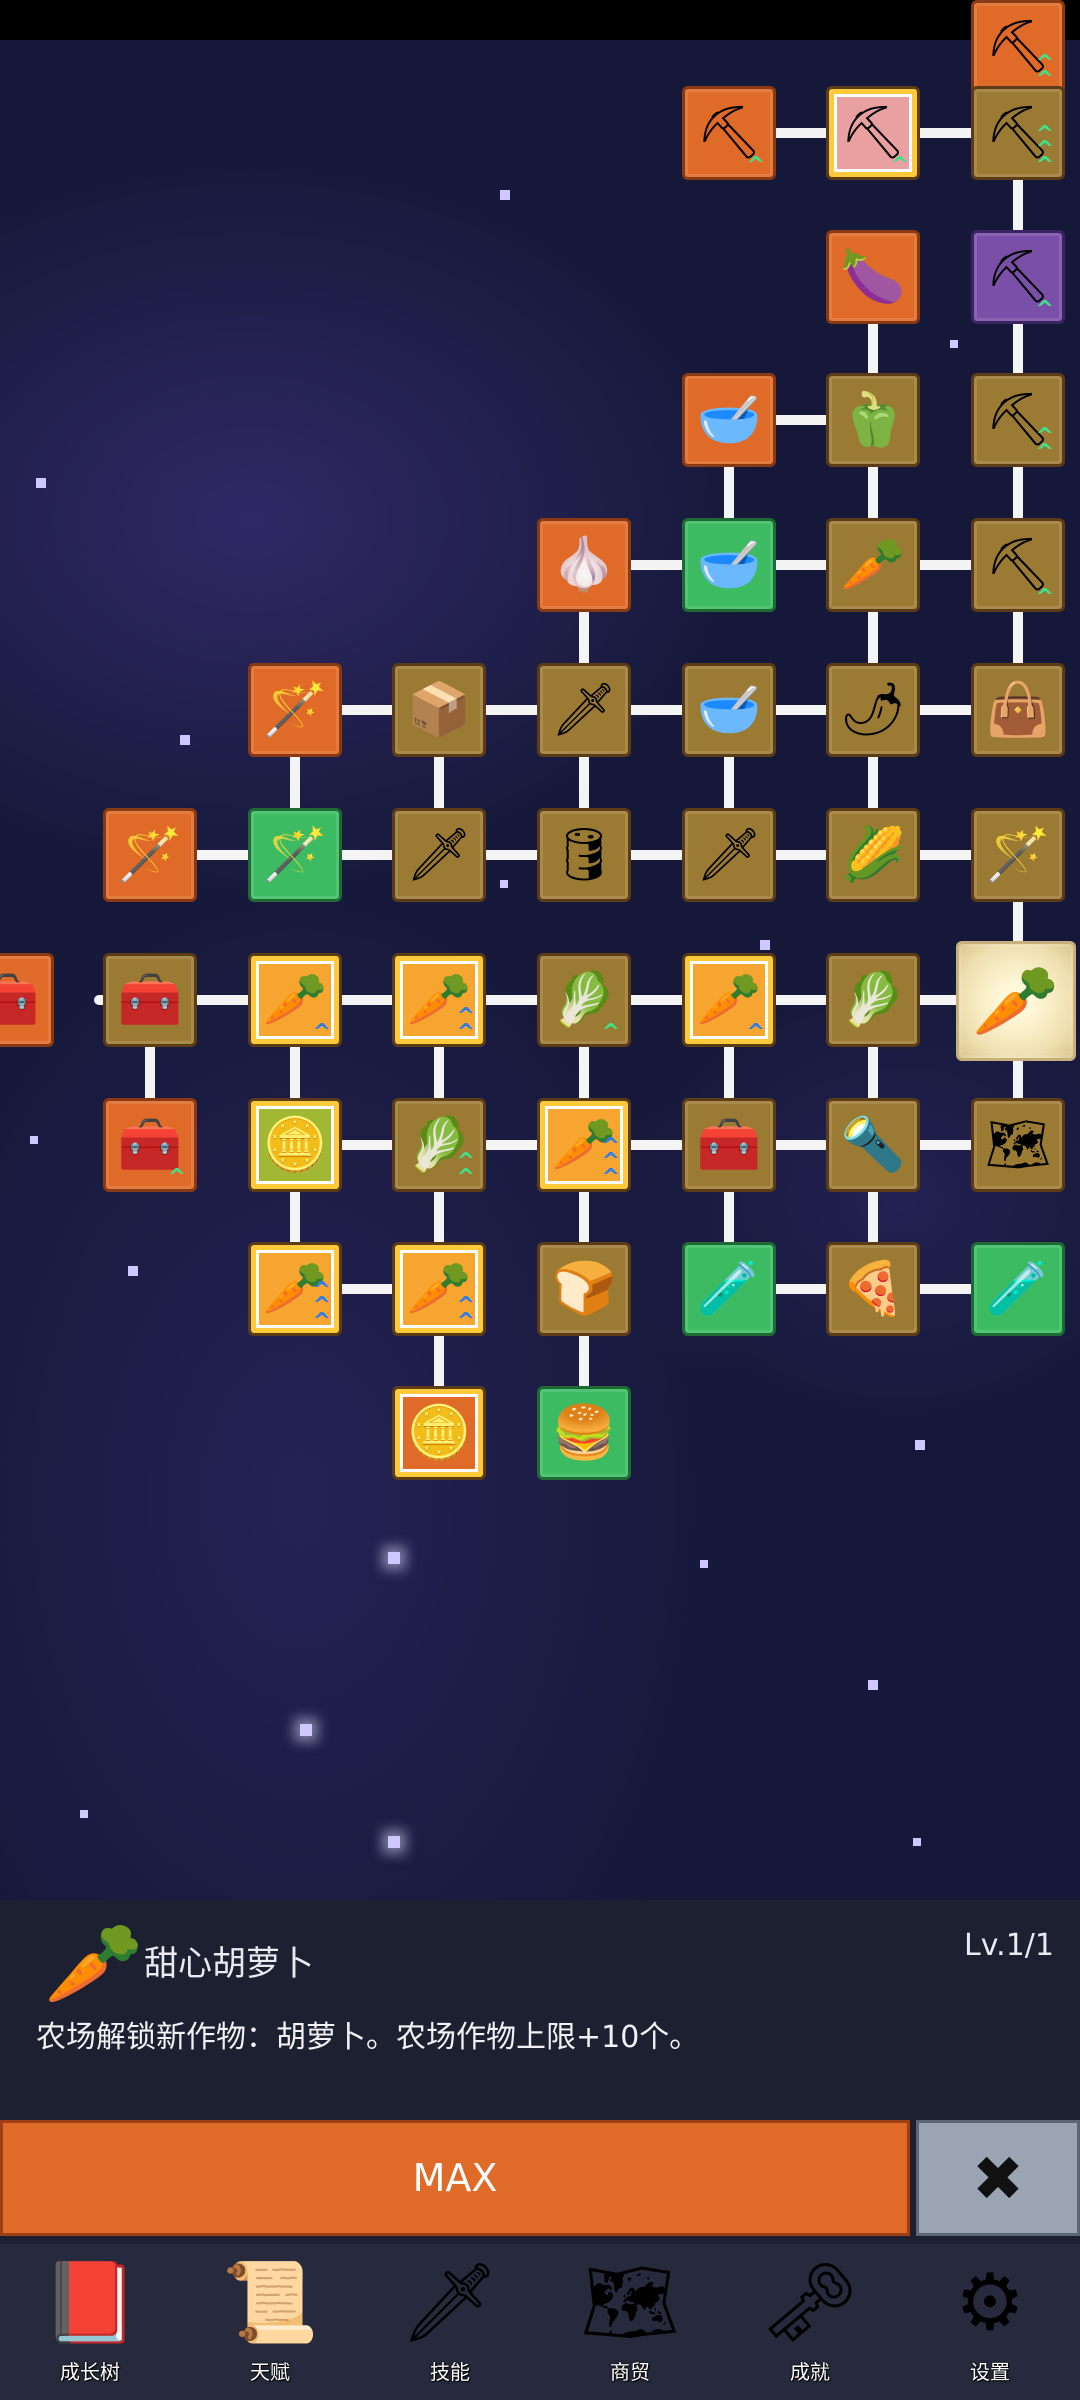 The image size is (1080, 2400). What do you see at coordinates (630, 2372) in the screenshot?
I see `nav-label: 商贸` at bounding box center [630, 2372].